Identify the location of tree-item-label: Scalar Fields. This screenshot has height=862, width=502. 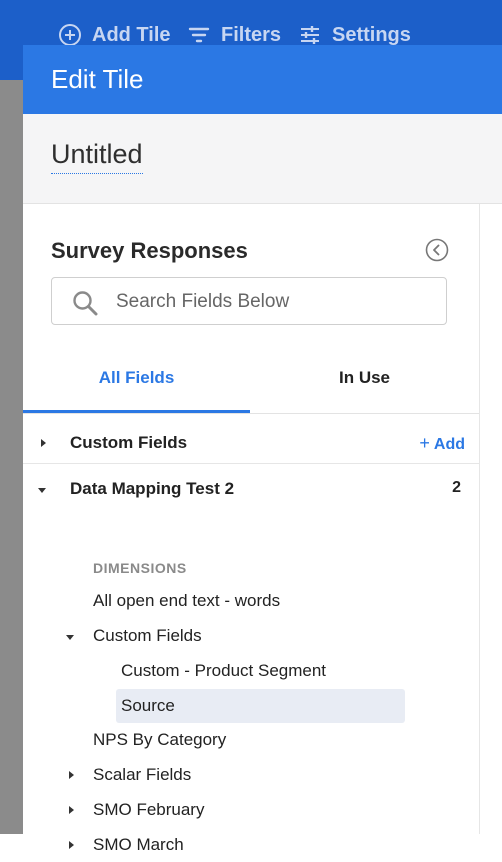
(142, 774).